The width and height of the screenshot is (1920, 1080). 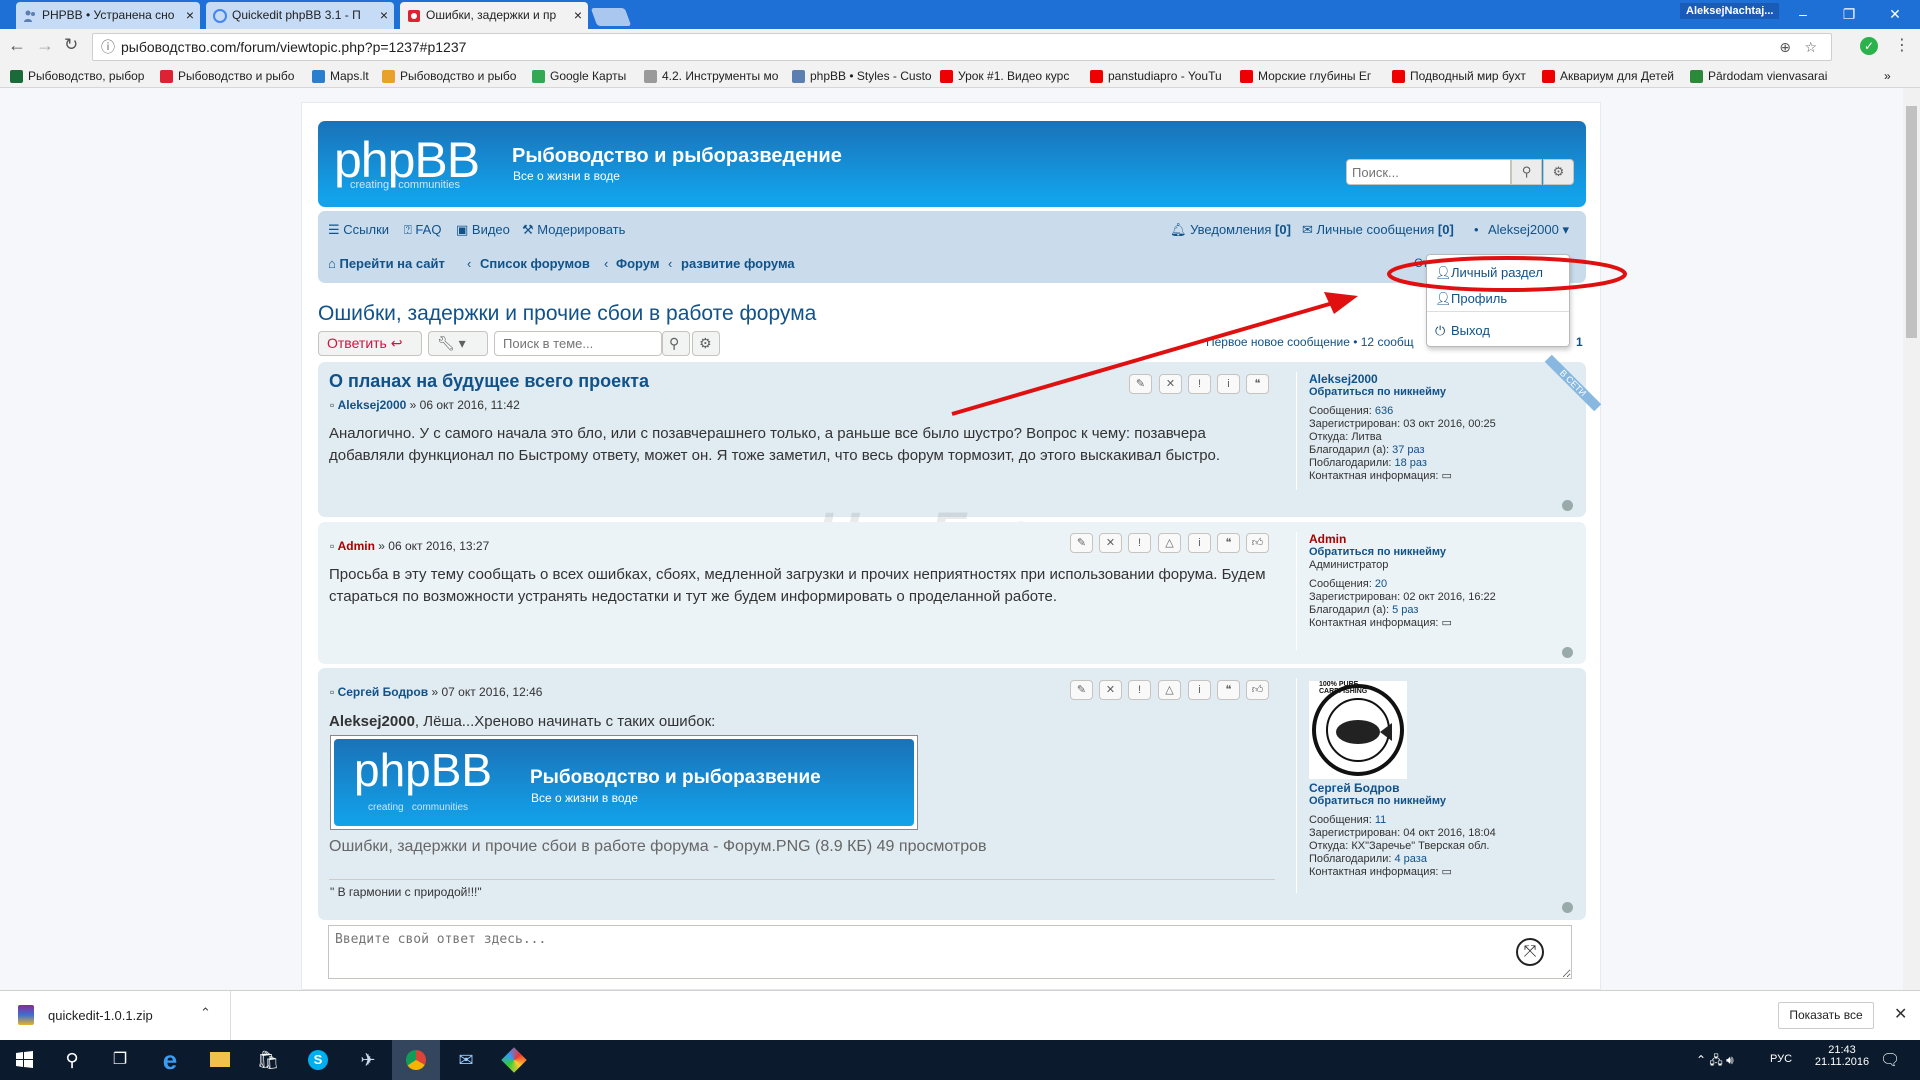 I want to click on breadcrumb-site: ⌂ Перейти на сайт, so click(x=386, y=263).